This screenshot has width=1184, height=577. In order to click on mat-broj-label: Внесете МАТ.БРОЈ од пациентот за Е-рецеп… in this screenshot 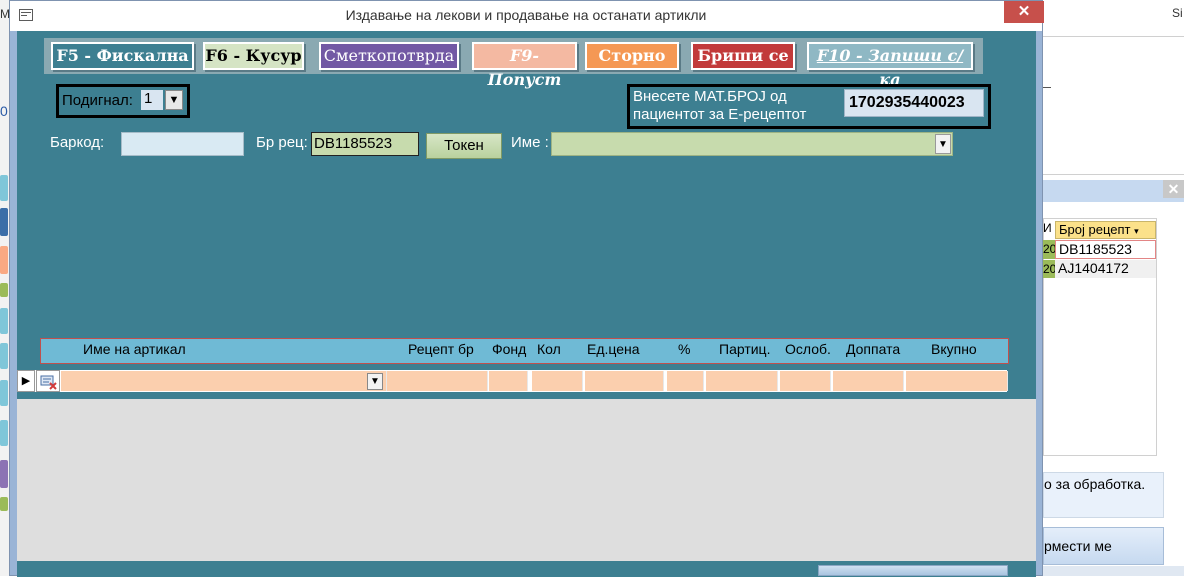, I will do `click(720, 105)`.